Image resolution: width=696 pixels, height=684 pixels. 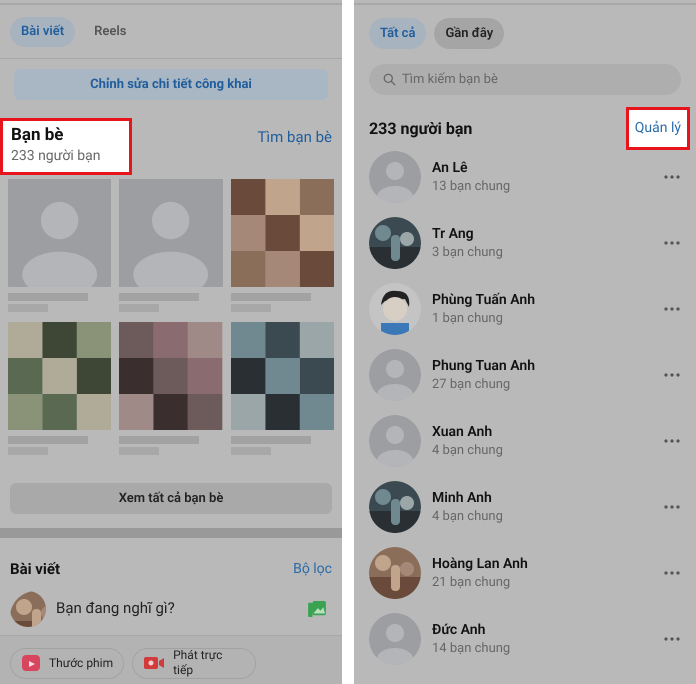 I want to click on friend-count-title: 233 người bạn, so click(x=420, y=129).